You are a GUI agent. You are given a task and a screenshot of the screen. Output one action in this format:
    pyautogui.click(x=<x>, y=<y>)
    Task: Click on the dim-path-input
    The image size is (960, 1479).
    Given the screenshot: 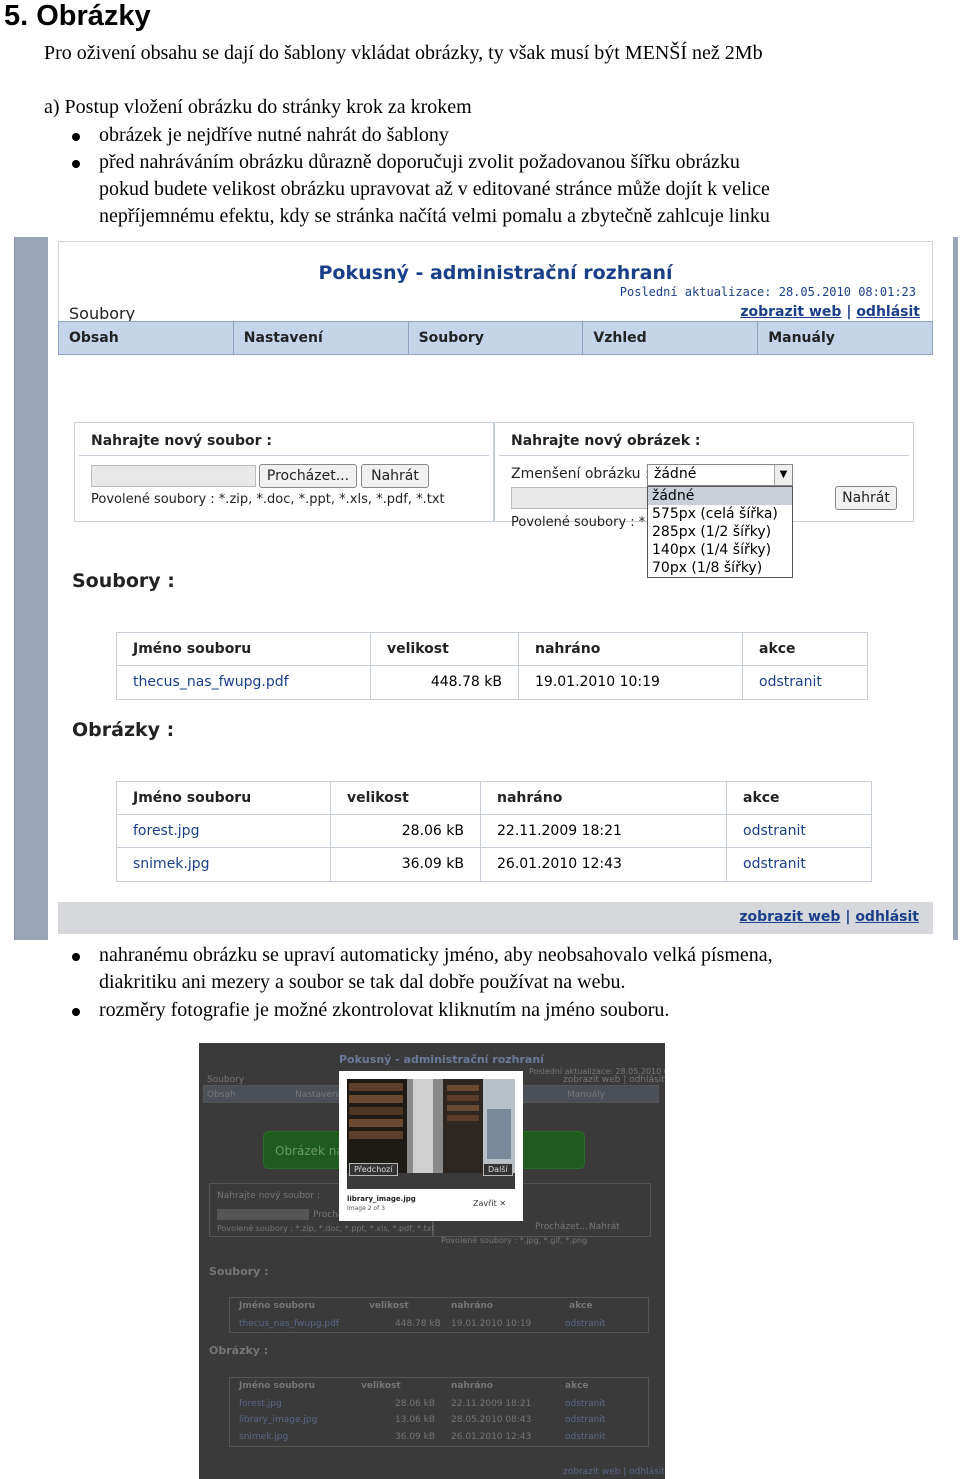 What is the action you would take?
    pyautogui.click(x=263, y=1214)
    